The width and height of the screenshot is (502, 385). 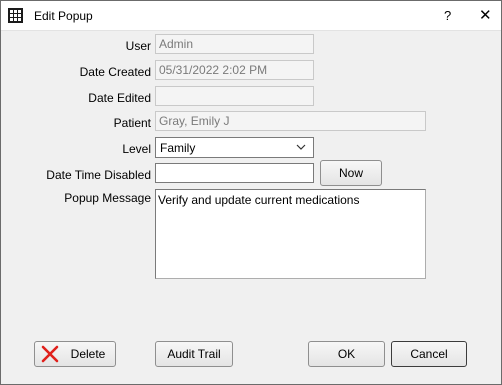 I want to click on date-edited-label: Date Edited, so click(x=119, y=98).